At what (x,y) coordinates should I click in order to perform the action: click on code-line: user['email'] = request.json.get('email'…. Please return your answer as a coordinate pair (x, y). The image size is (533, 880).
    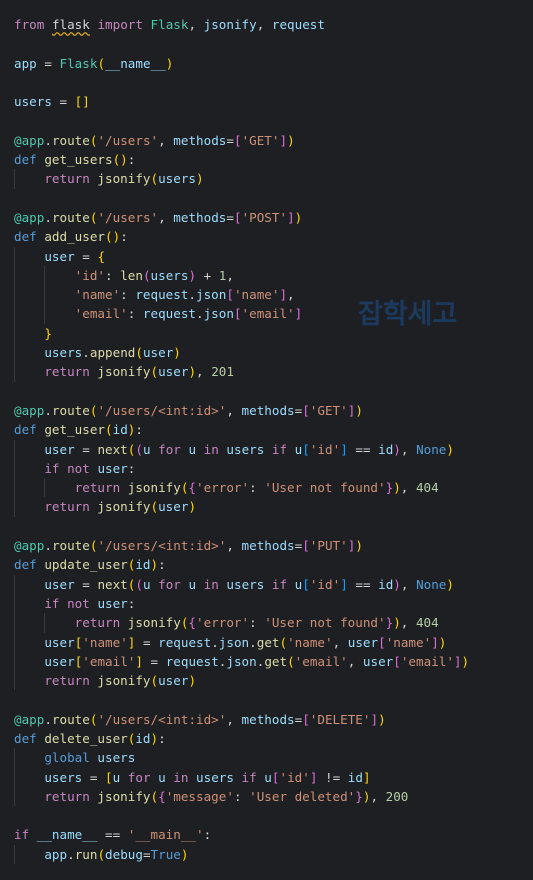
    Looking at the image, I should click on (266, 661).